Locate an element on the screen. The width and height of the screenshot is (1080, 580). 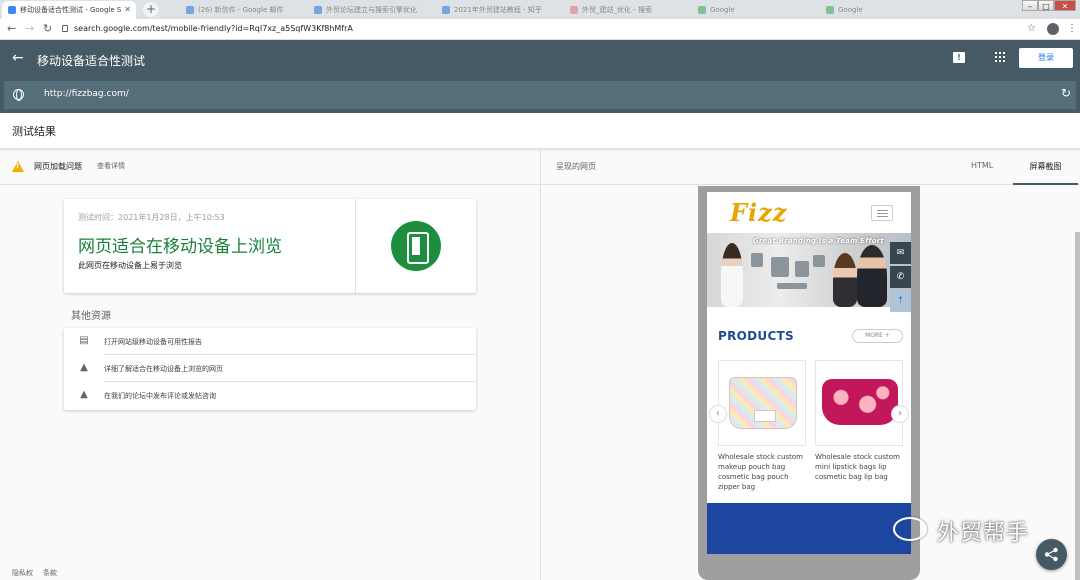
tab-background-3: 2021年外贸建站教程 - 知乎 is located at coordinates (496, 10).